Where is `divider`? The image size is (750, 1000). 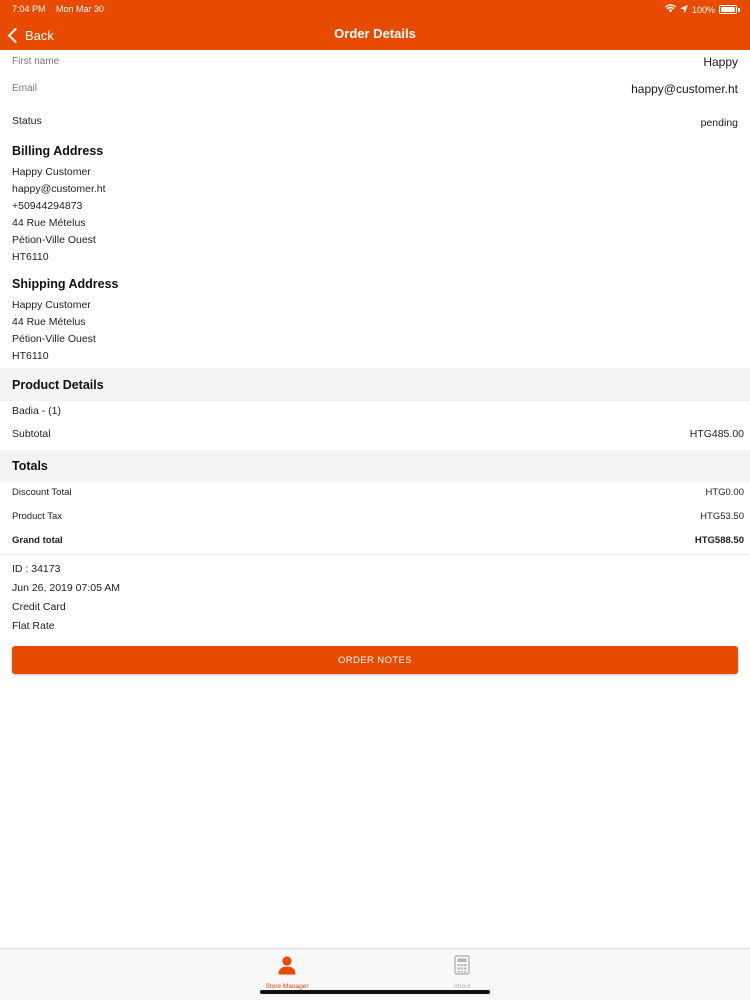 divider is located at coordinates (375, 554).